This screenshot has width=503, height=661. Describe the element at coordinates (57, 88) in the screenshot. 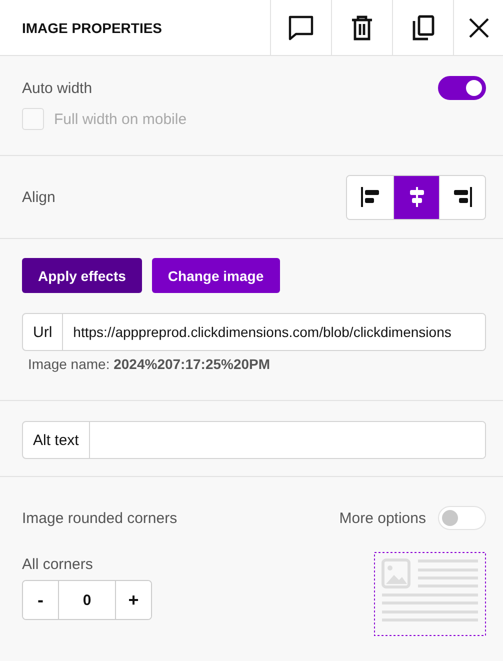

I see `auto-width-label: Auto width` at that location.